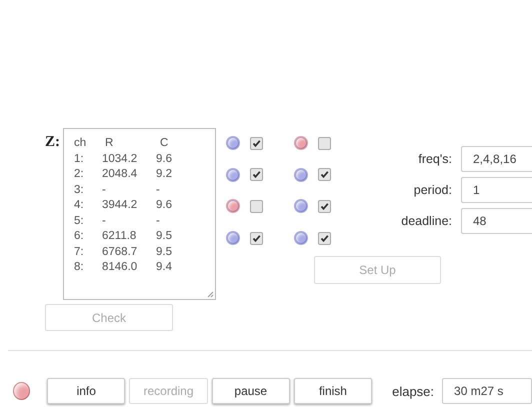 The image size is (532, 407). Describe the element at coordinates (164, 267) in the screenshot. I see `readout-value: 9.4` at that location.